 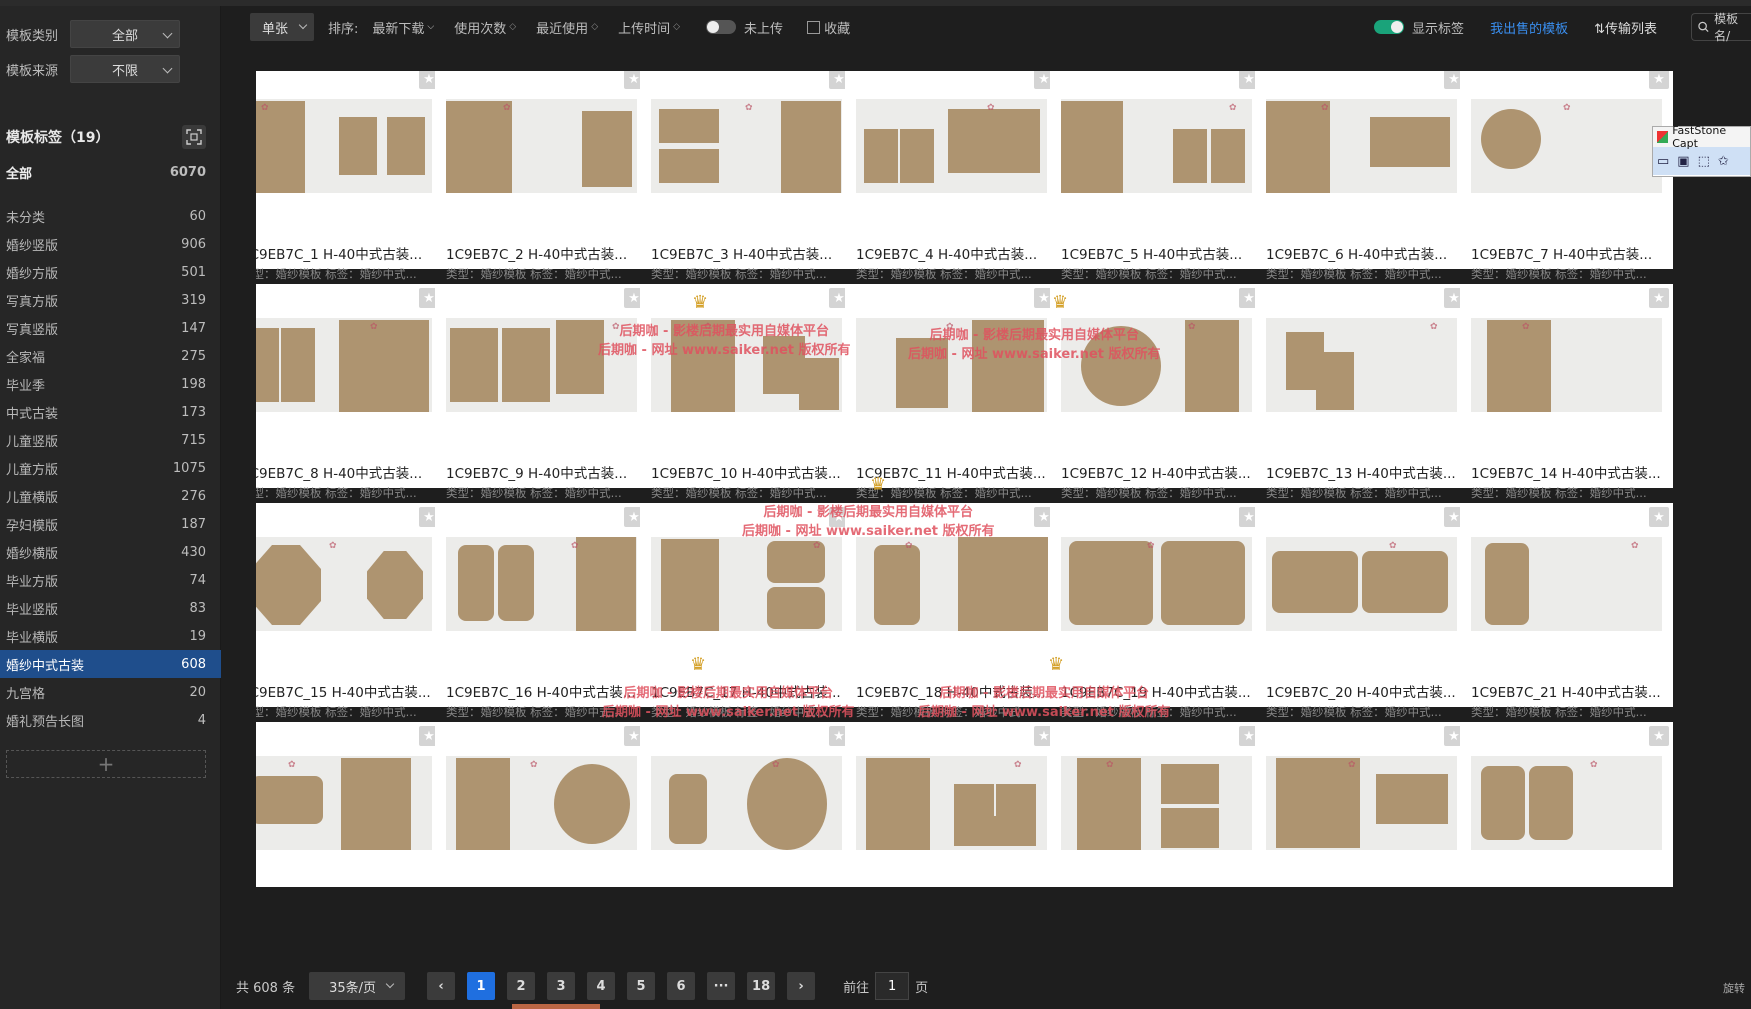 What do you see at coordinates (282, 27) in the screenshot?
I see `view-mode-select: 单张` at bounding box center [282, 27].